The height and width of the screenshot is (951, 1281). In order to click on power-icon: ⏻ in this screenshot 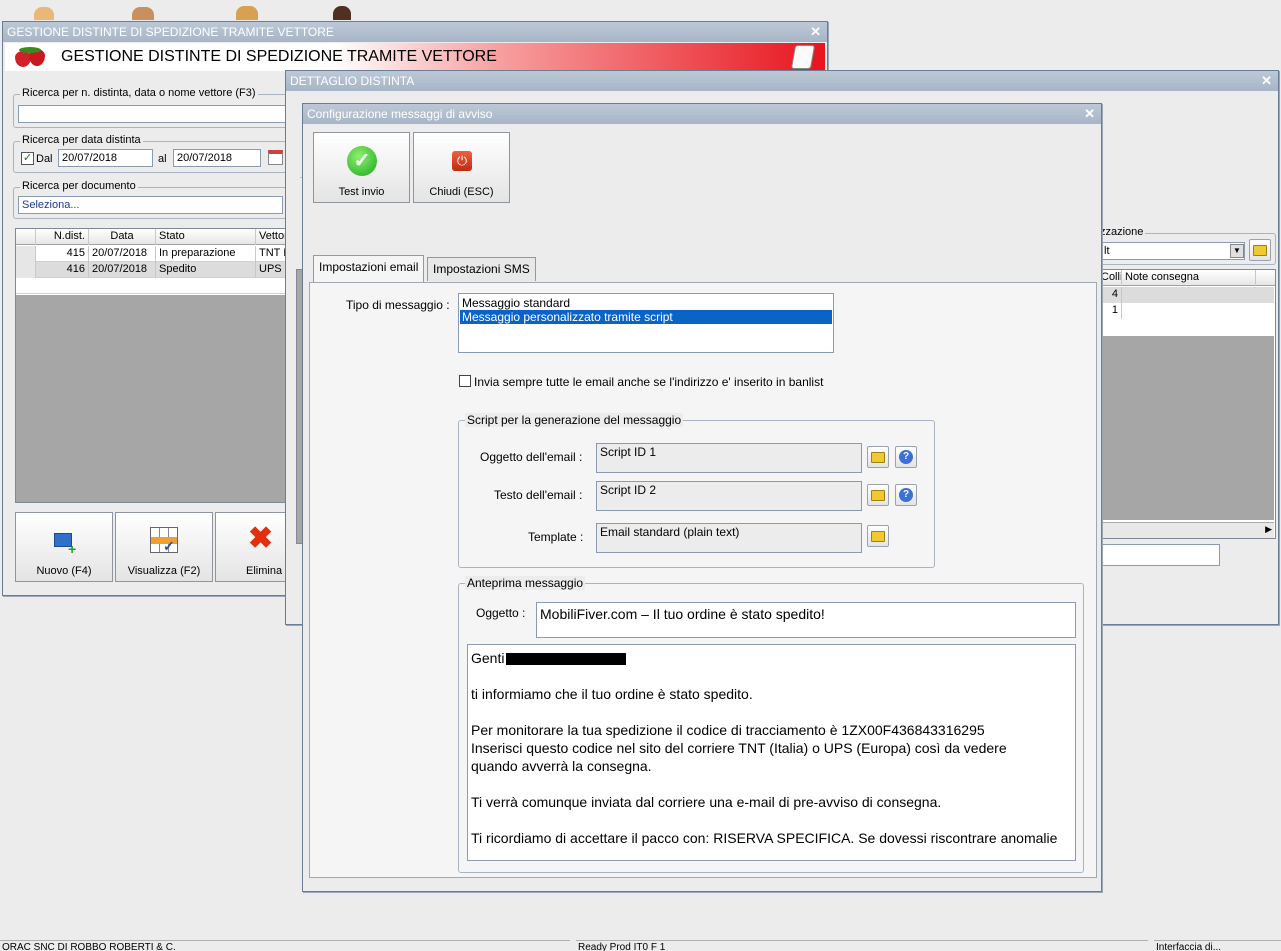, I will do `click(462, 161)`.